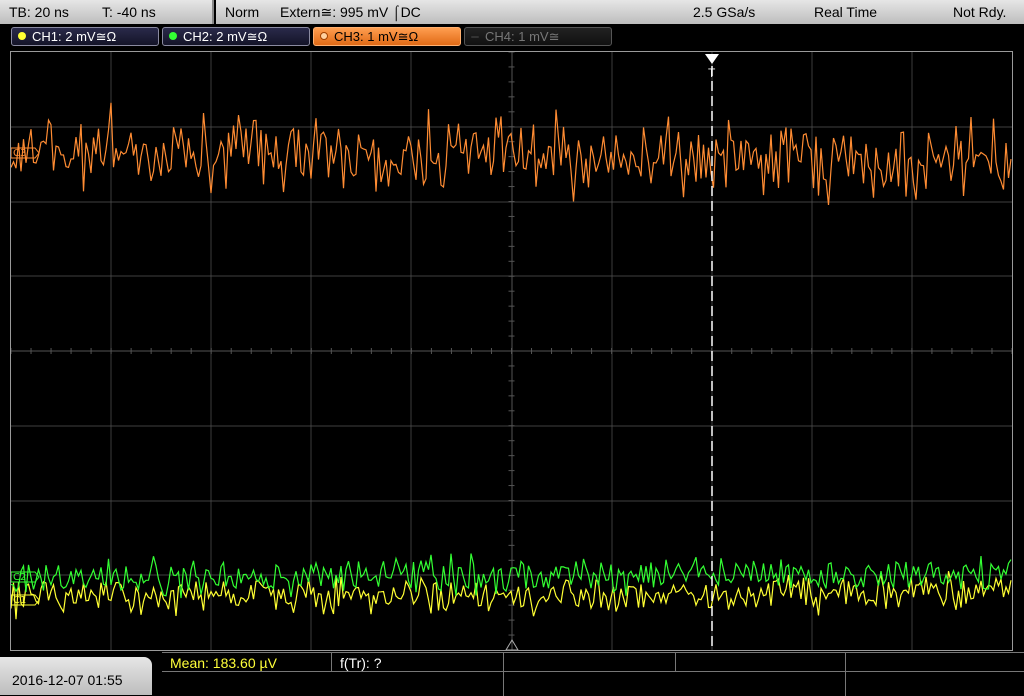  I want to click on trigger-marker-label: T, so click(712, 73).